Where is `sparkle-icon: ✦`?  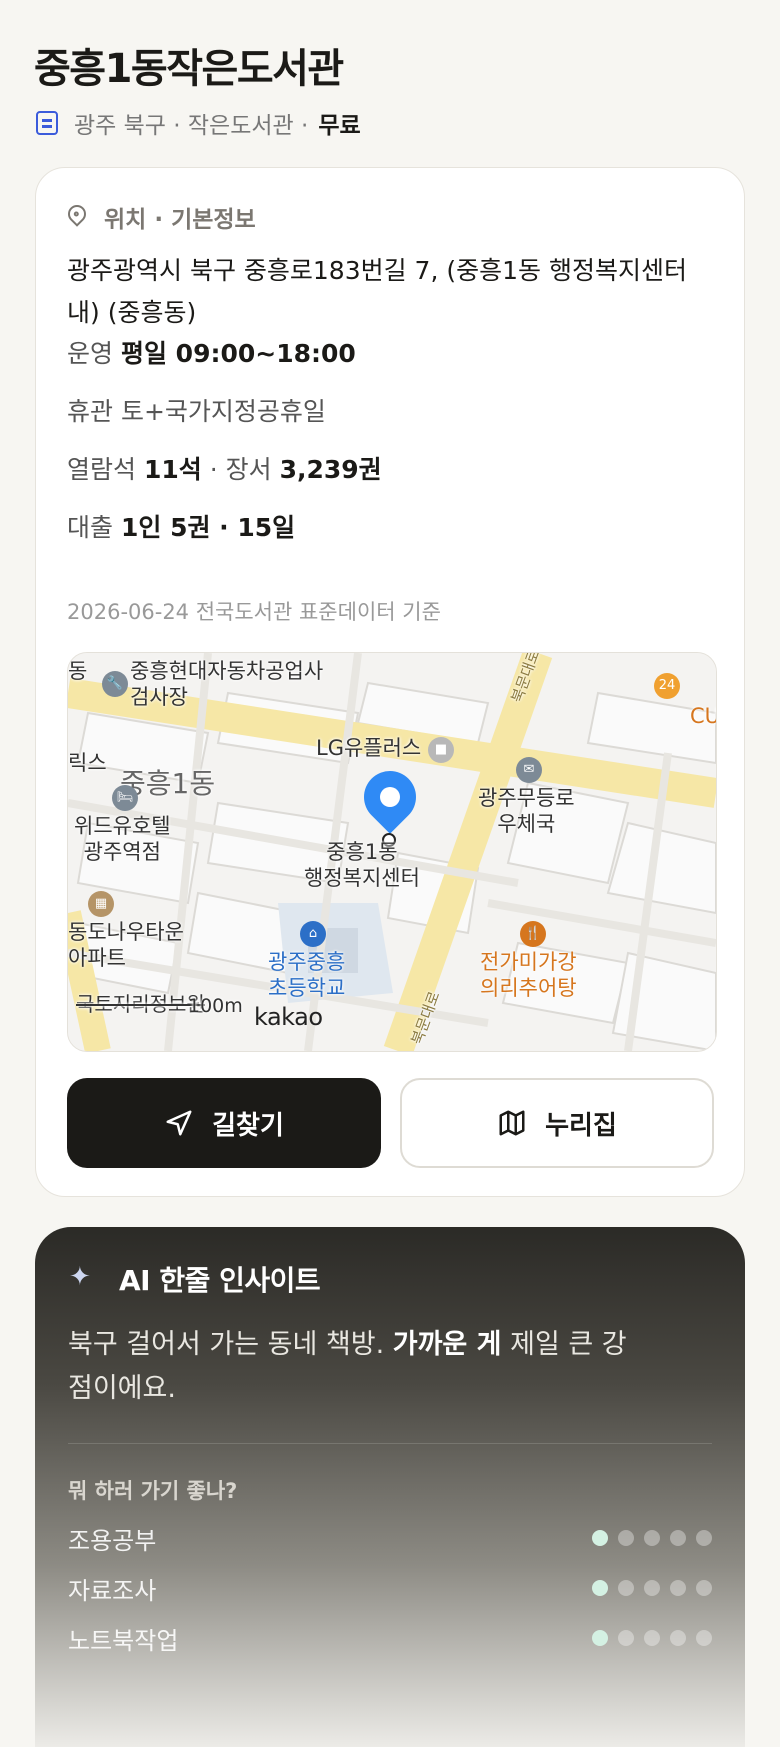
sparkle-icon: ✦ is located at coordinates (80, 1277).